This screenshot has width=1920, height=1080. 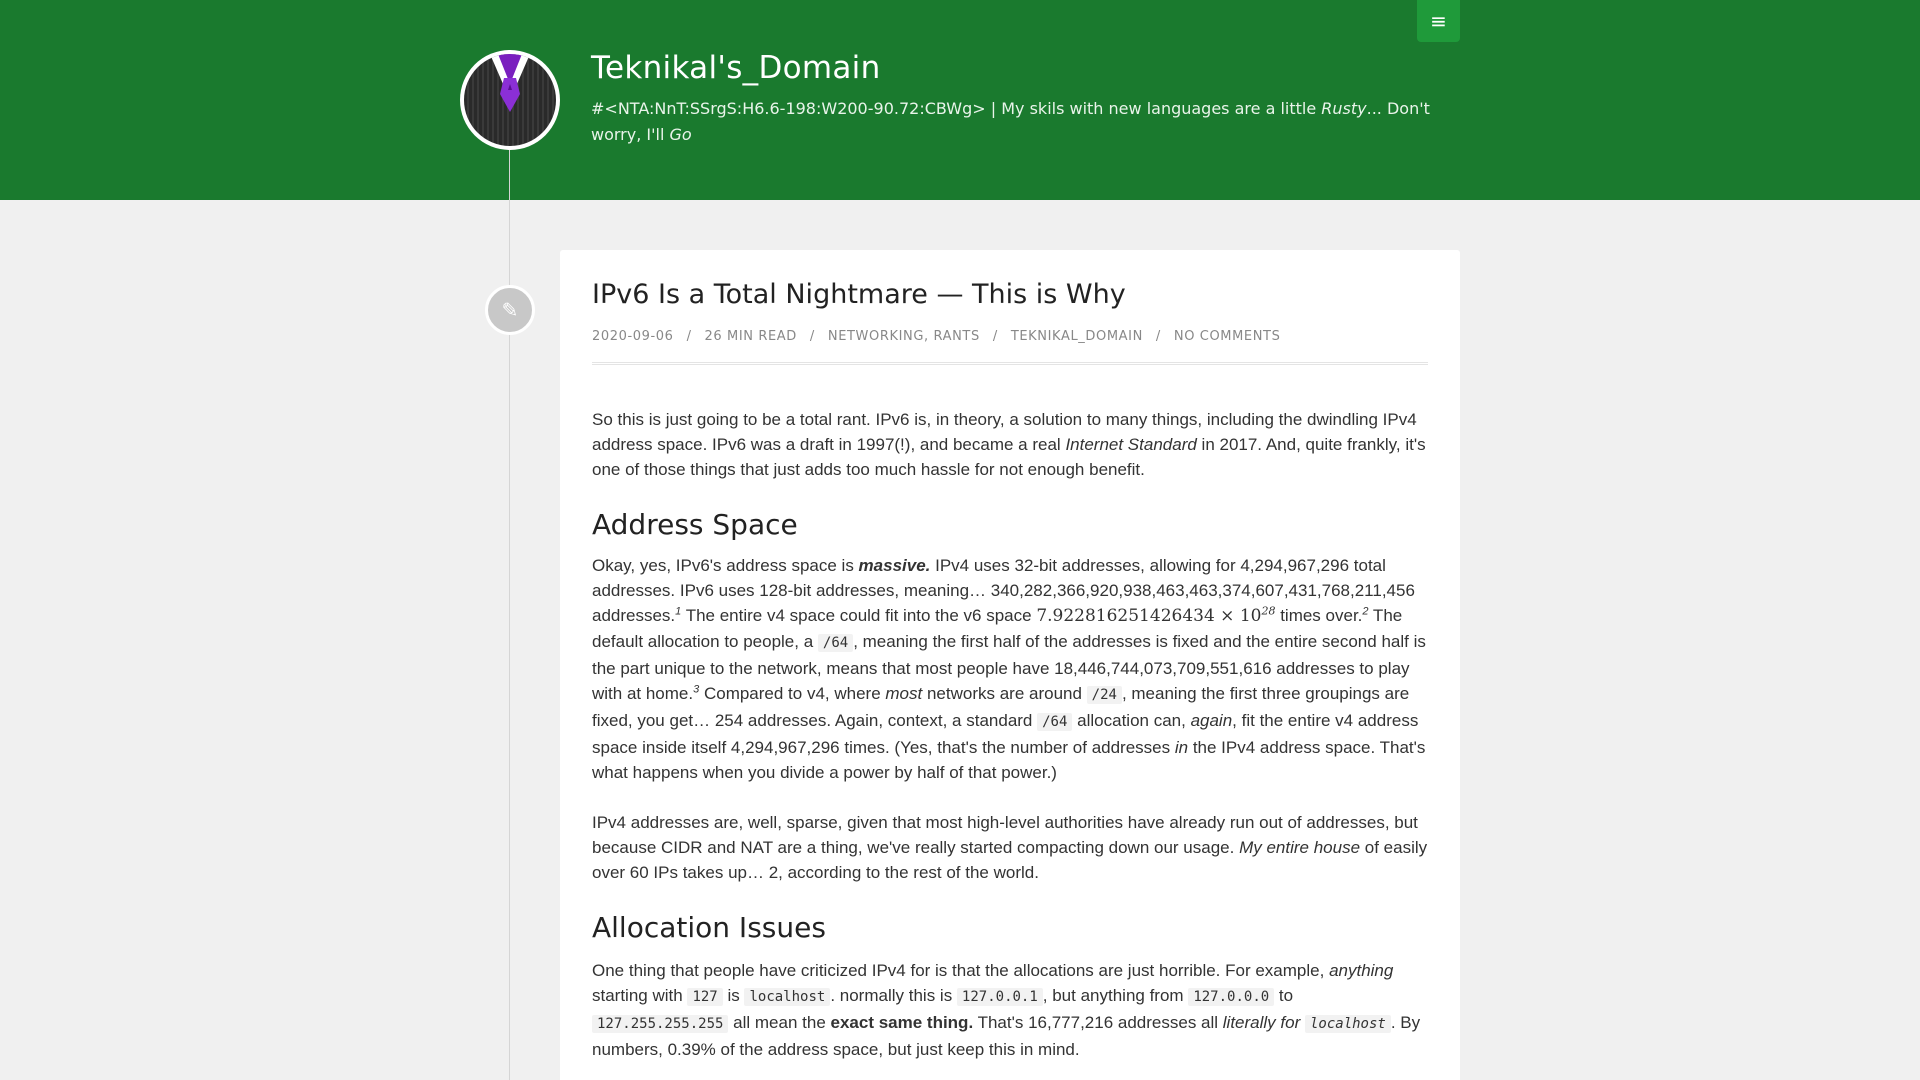 What do you see at coordinates (1077, 336) in the screenshot?
I see `post-author: Teknikal_Domain` at bounding box center [1077, 336].